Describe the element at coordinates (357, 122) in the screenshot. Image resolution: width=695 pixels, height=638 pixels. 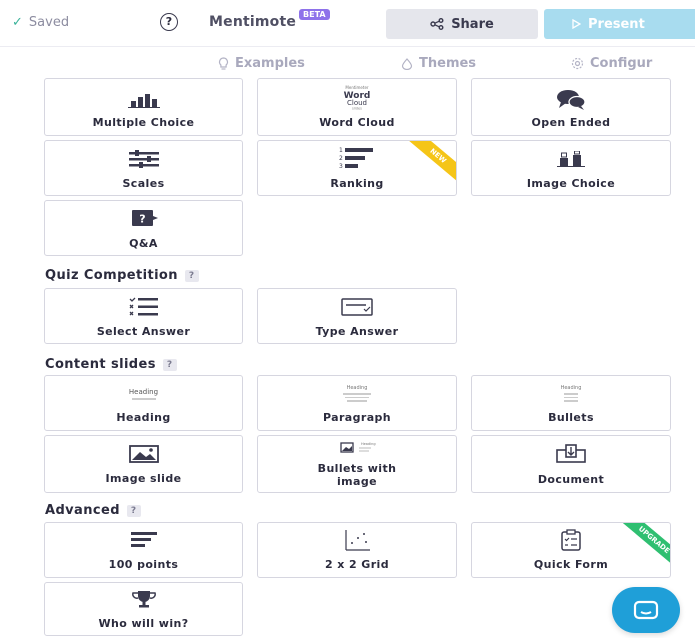
I see `slide-type-label: Word Cloud` at that location.